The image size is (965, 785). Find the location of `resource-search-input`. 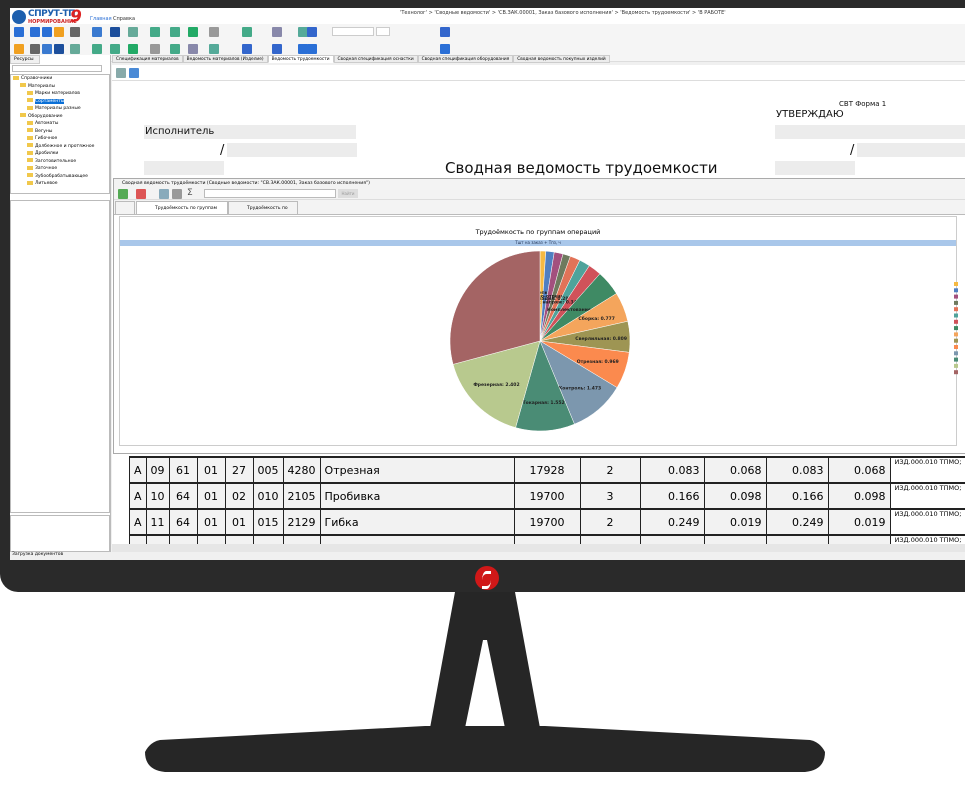

resource-search-input is located at coordinates (57, 68).